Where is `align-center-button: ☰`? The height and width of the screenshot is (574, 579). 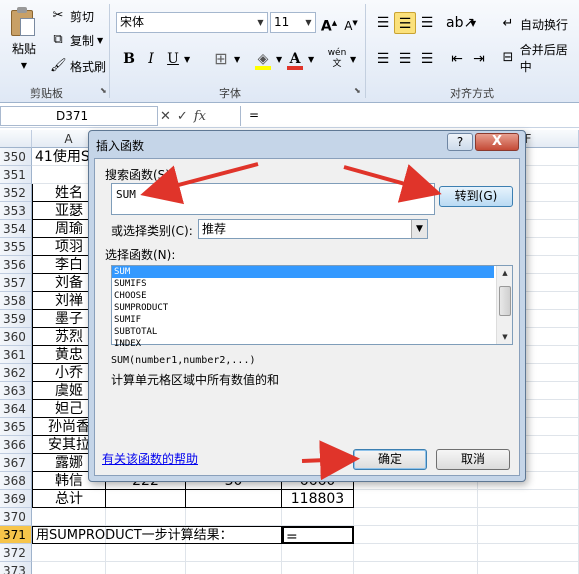
align-center-button: ☰ is located at coordinates (405, 59).